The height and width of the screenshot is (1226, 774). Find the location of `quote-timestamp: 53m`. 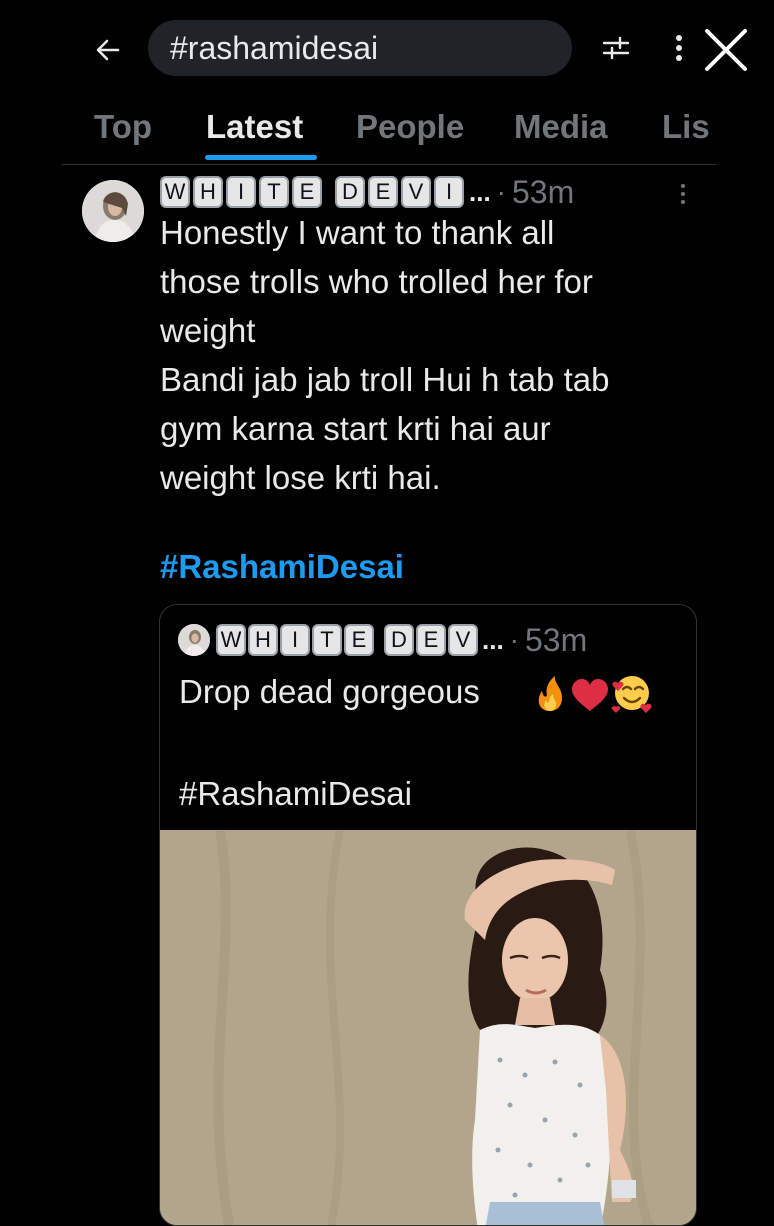

quote-timestamp: 53m is located at coordinates (556, 639).